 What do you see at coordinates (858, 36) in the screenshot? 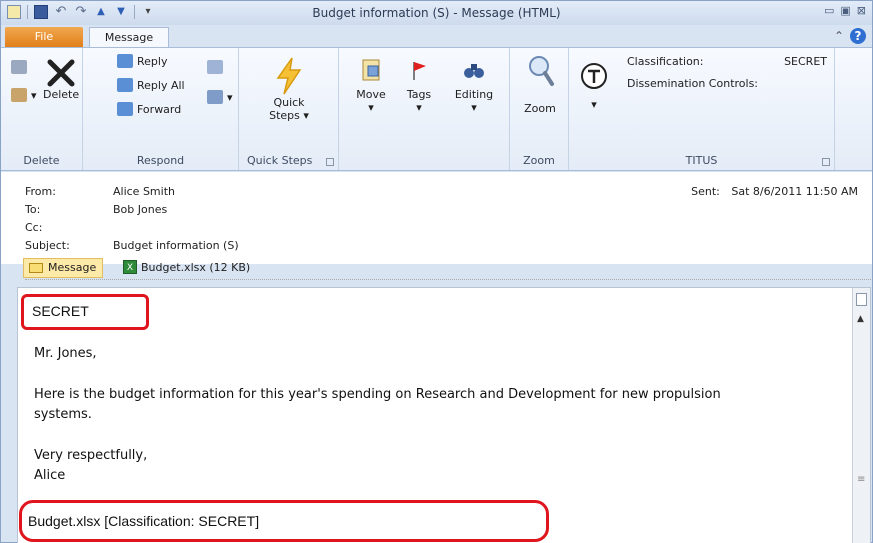
I see `help-icon: ?` at bounding box center [858, 36].